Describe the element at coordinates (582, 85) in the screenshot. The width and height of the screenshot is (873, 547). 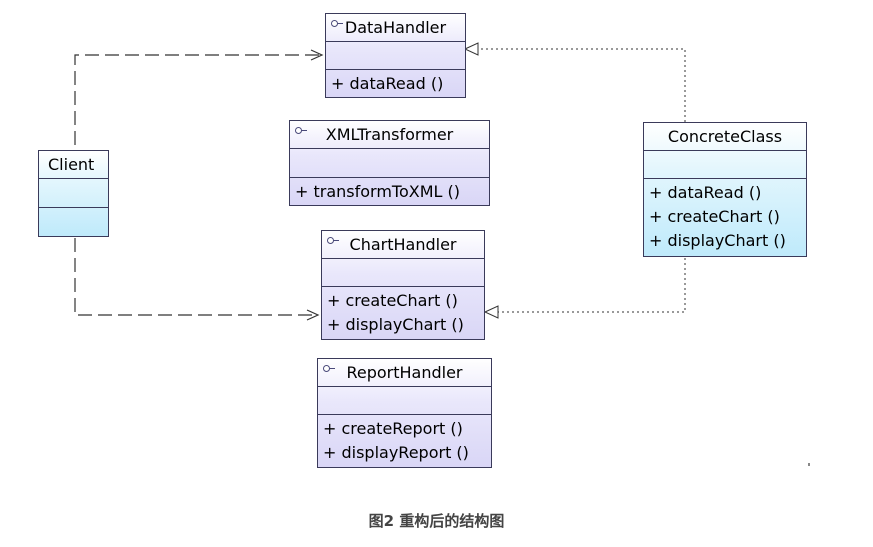
I see `realization-concrete-datahandler` at that location.